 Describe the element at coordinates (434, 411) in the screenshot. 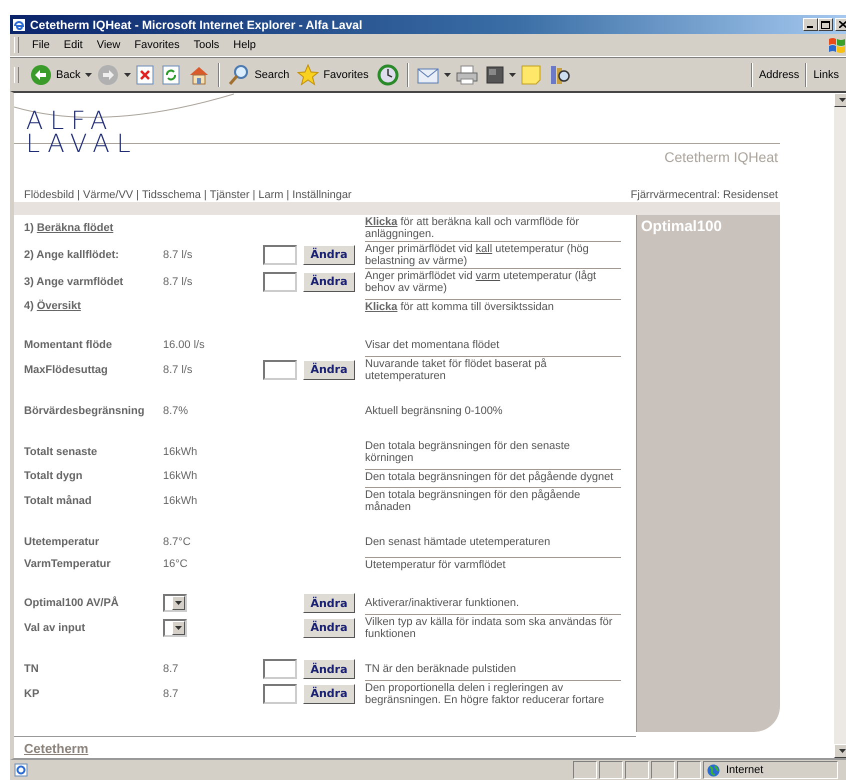

I see `description-text: Aktuell begränsning 0-100%` at that location.